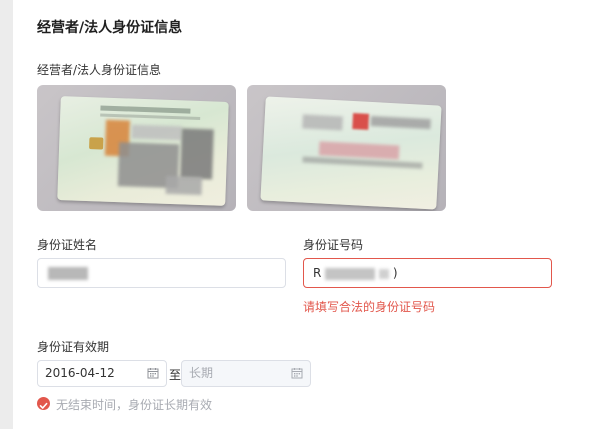  I want to click on id-number-suffix: ), so click(395, 273).